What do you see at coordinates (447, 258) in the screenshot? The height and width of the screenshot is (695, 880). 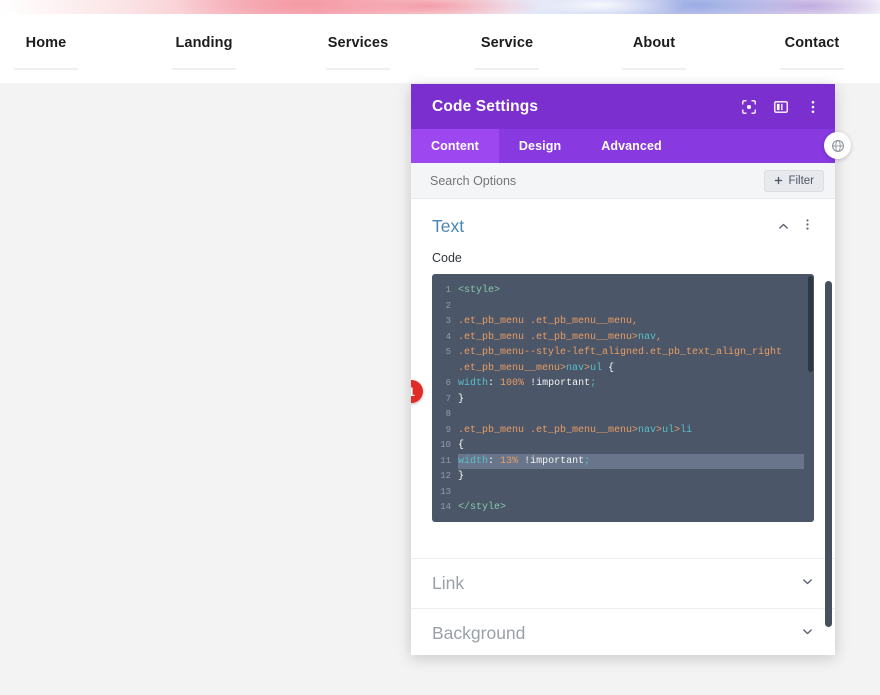 I see `code-field-label: Code` at bounding box center [447, 258].